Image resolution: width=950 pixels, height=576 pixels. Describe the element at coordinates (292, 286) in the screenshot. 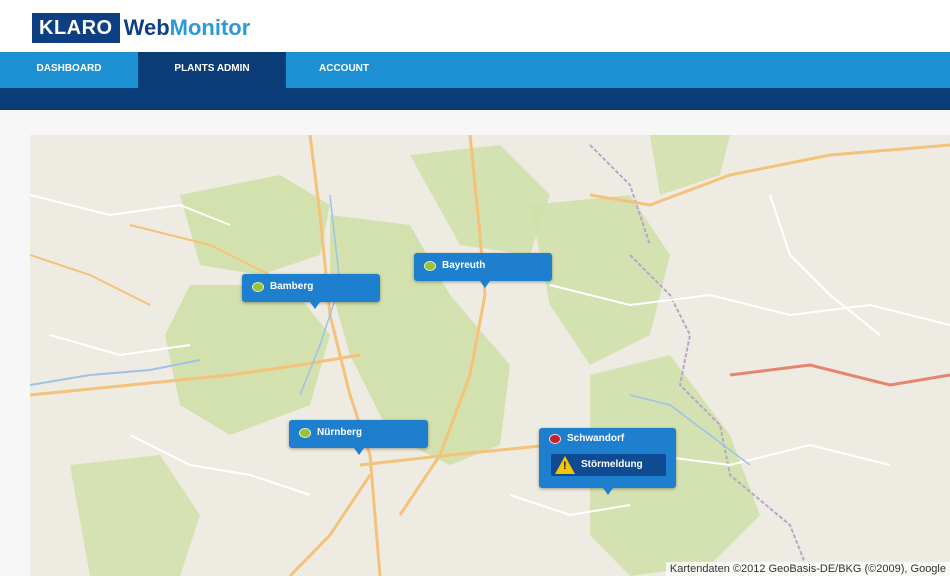

I see `marker-label: Bamberg` at that location.